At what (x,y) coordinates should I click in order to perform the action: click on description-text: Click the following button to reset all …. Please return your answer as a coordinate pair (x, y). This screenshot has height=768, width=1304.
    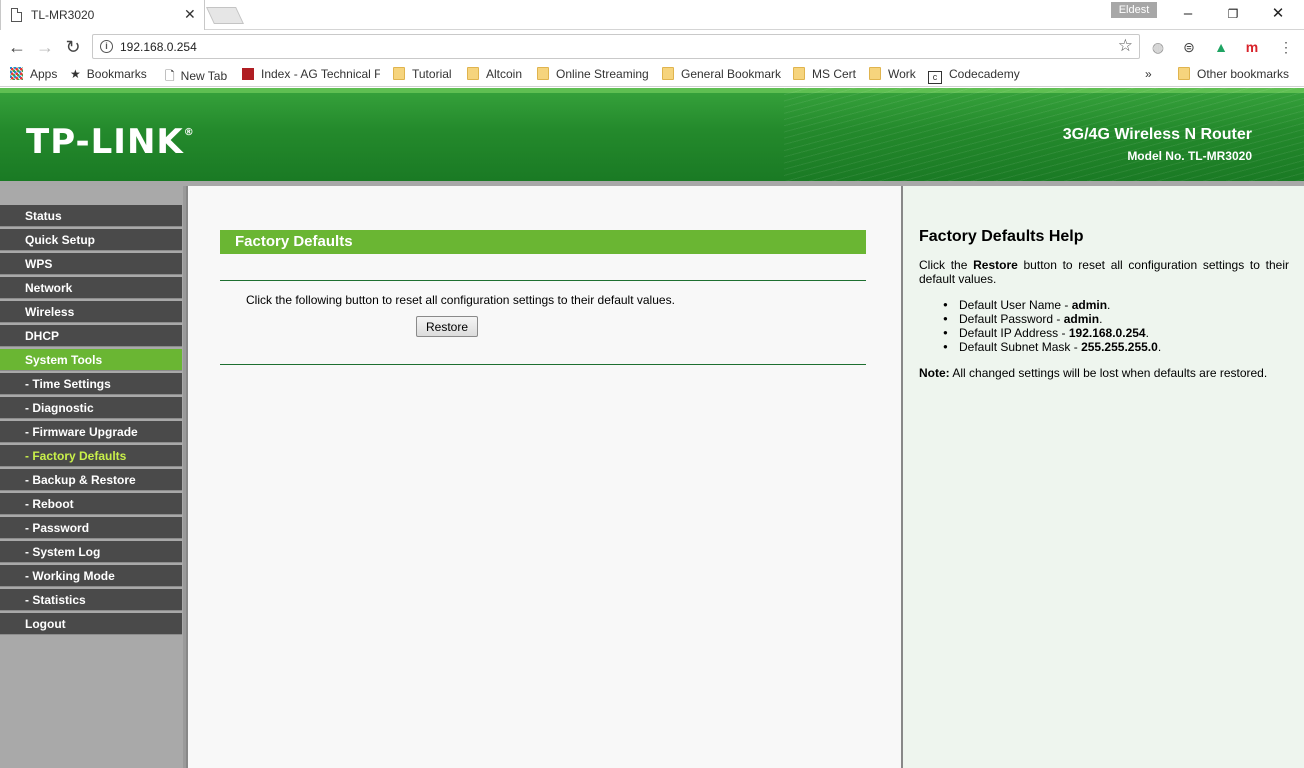
    Looking at the image, I should click on (460, 300).